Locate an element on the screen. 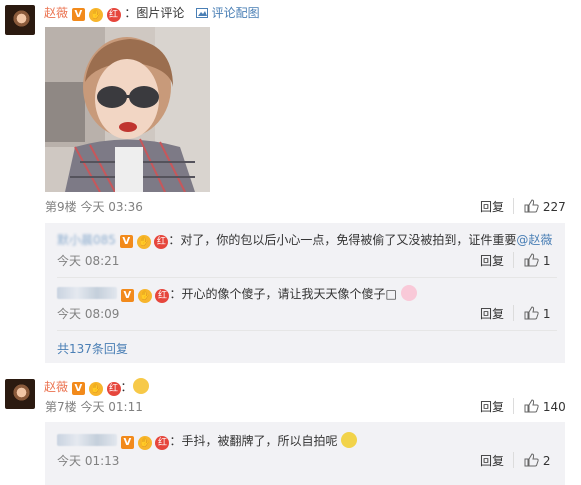 Image resolution: width=581 pixels, height=485 pixels. comment-text: 图片评论 is located at coordinates (160, 13).